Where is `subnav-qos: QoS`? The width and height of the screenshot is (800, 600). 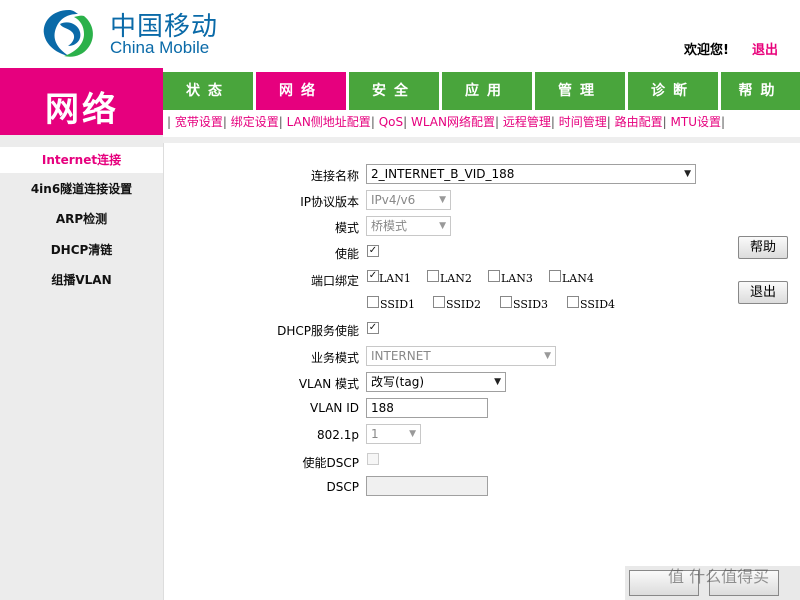 subnav-qos: QoS is located at coordinates (391, 122).